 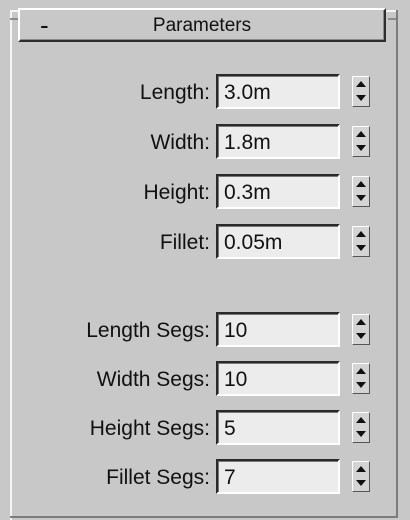 I want to click on width-spinner-up, so click(x=361, y=134).